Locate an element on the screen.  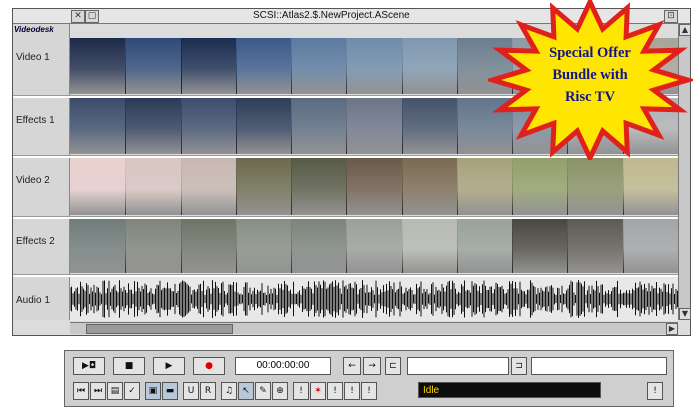
bin-icon: ▤ is located at coordinates (115, 391).